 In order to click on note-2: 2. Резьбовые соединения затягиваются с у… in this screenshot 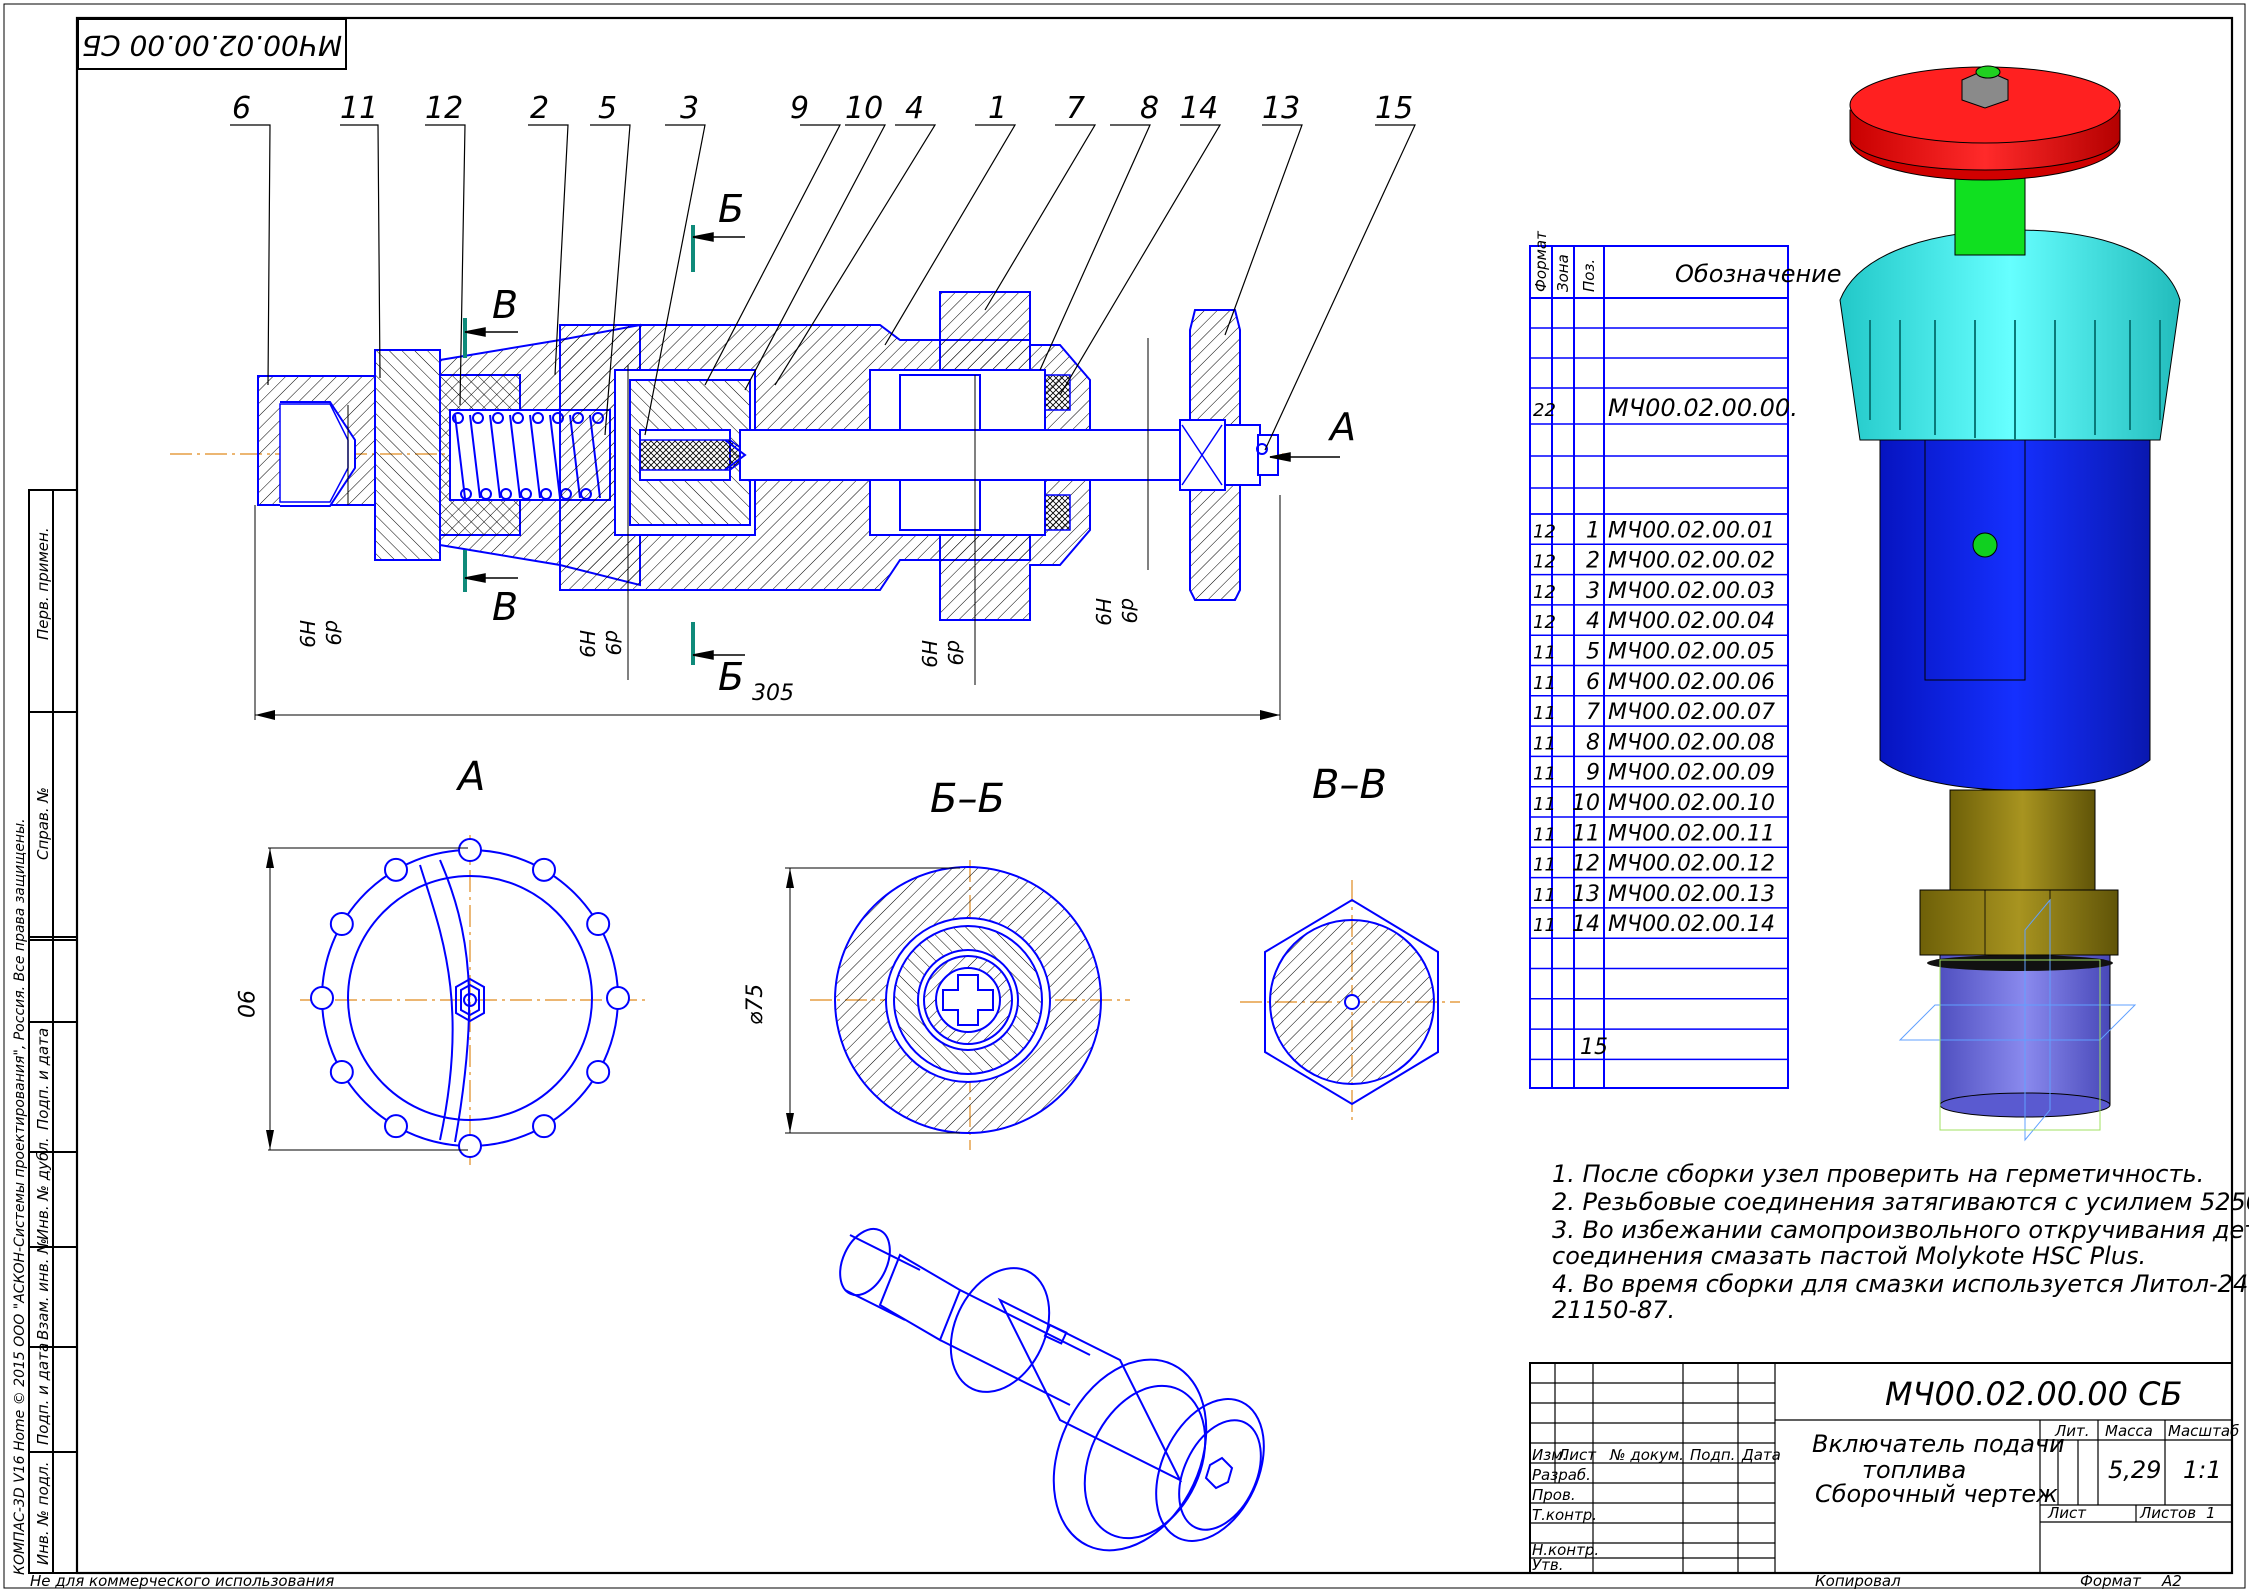, I will do `click(1900, 1202)`.